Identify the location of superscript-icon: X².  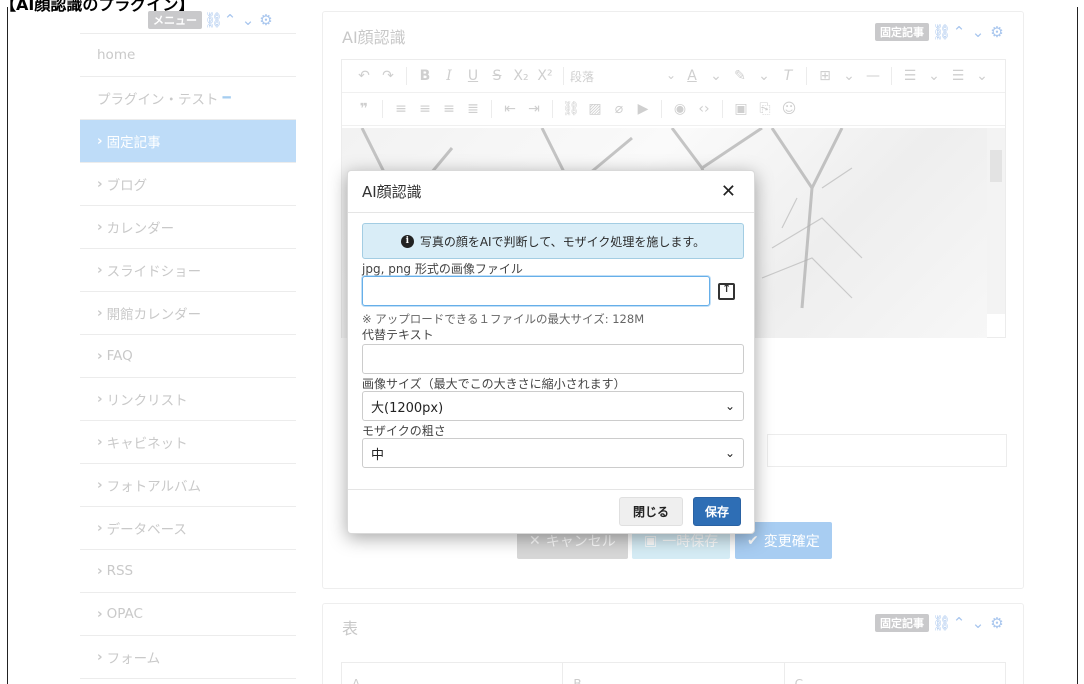
(545, 76).